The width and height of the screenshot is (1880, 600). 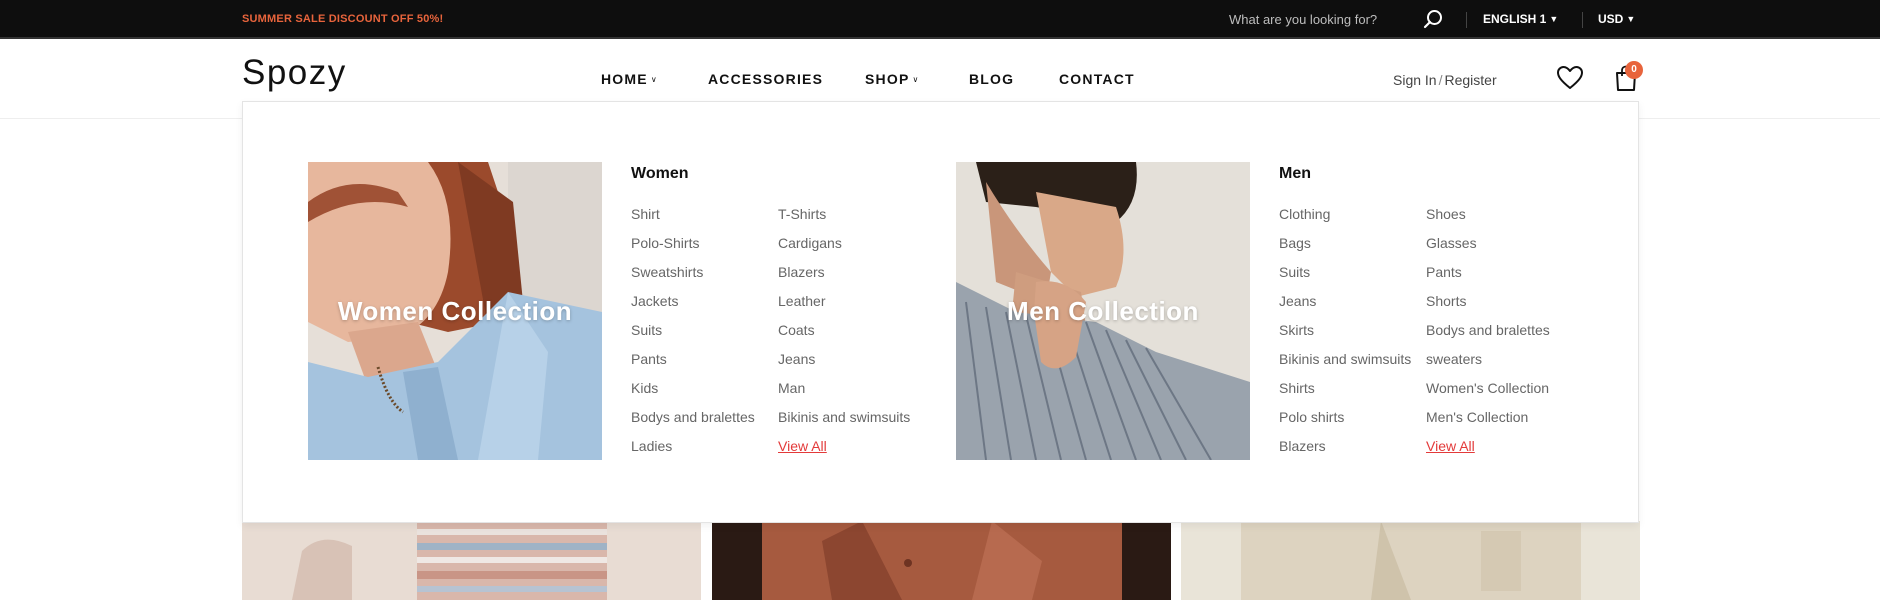 I want to click on nav-home: HOME ∨, so click(x=629, y=79).